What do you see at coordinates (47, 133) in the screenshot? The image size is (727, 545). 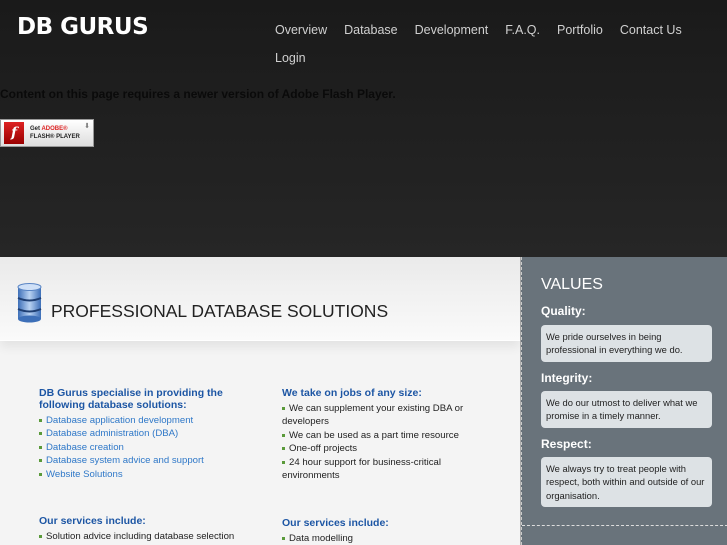 I see `get-flash-player-button: f Get ADOBE® FLASH® PLAYER ⬇` at bounding box center [47, 133].